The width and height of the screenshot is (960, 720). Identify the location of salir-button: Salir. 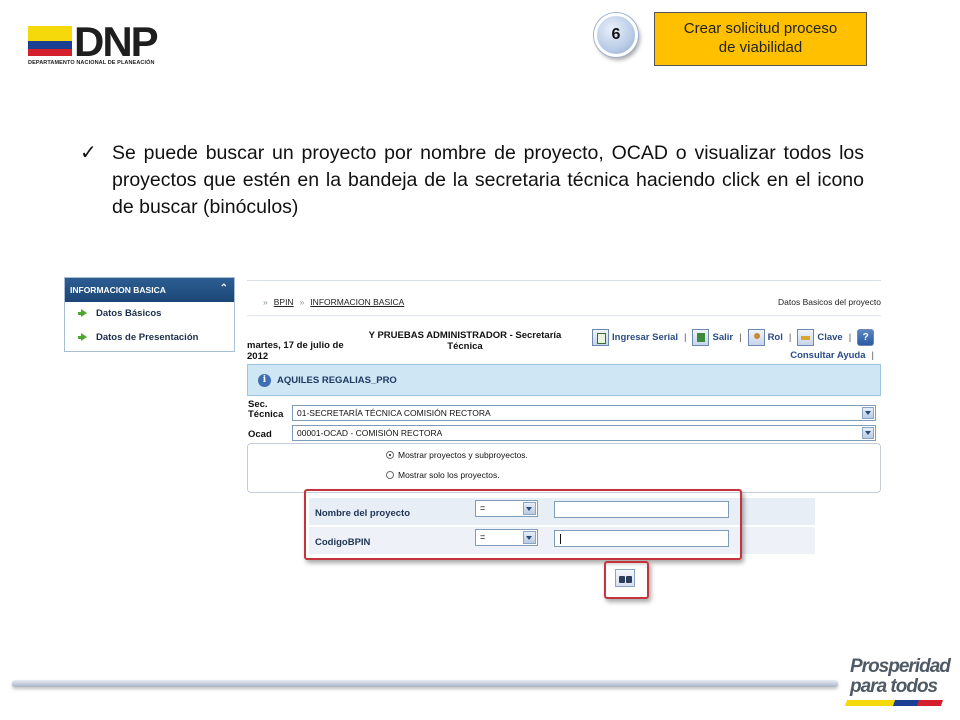
(712, 337).